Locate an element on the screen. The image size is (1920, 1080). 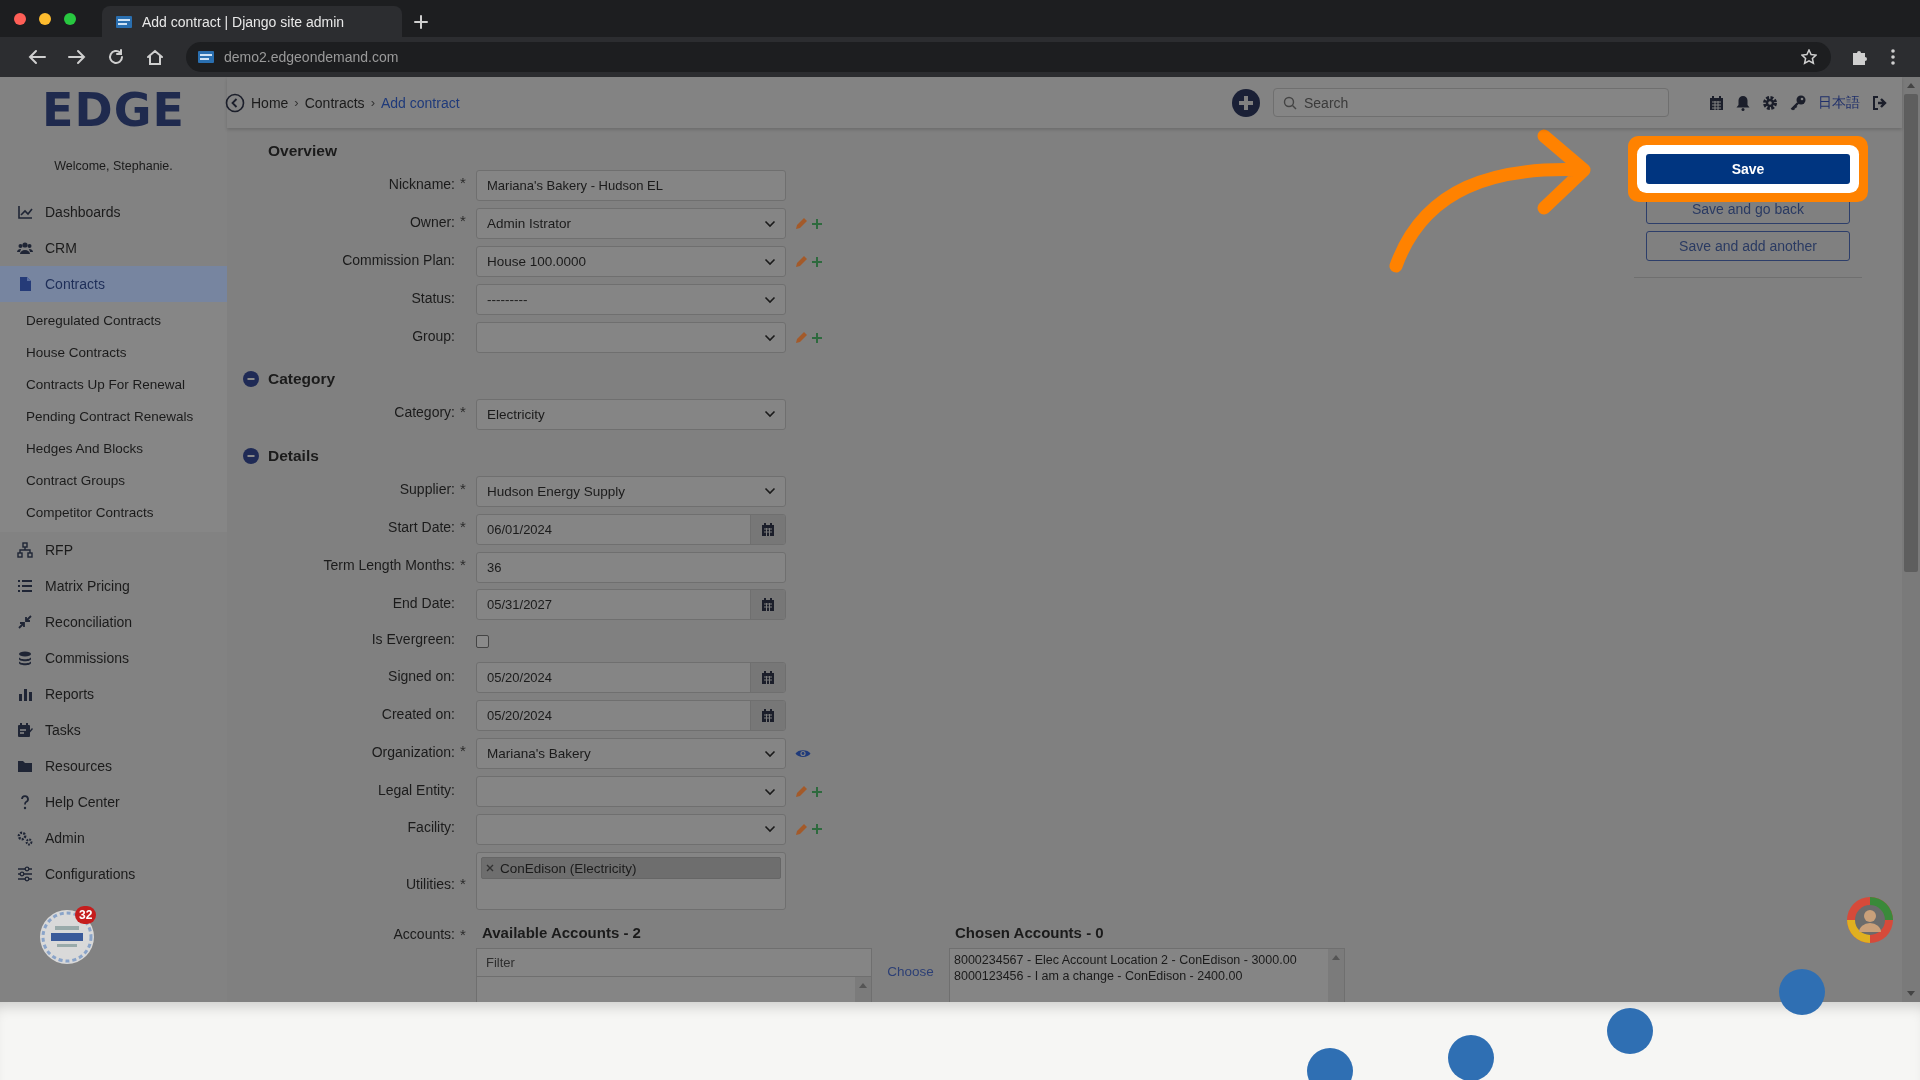
breadcrumb-link: Add contract is located at coordinates (420, 102).